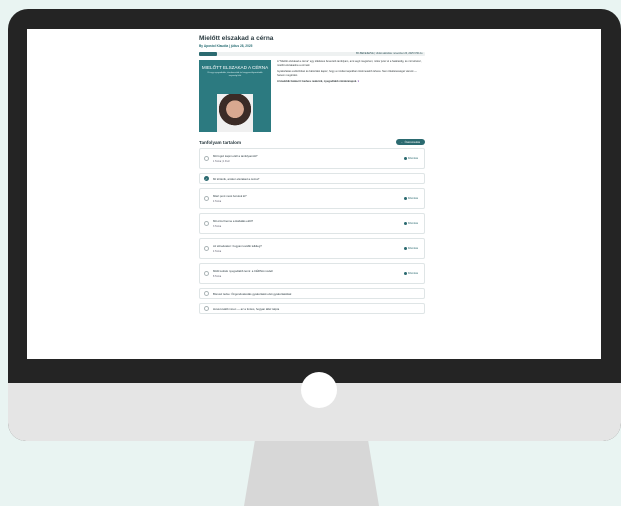 The height and width of the screenshot is (506, 621). I want to click on progress-fill, so click(208, 54).